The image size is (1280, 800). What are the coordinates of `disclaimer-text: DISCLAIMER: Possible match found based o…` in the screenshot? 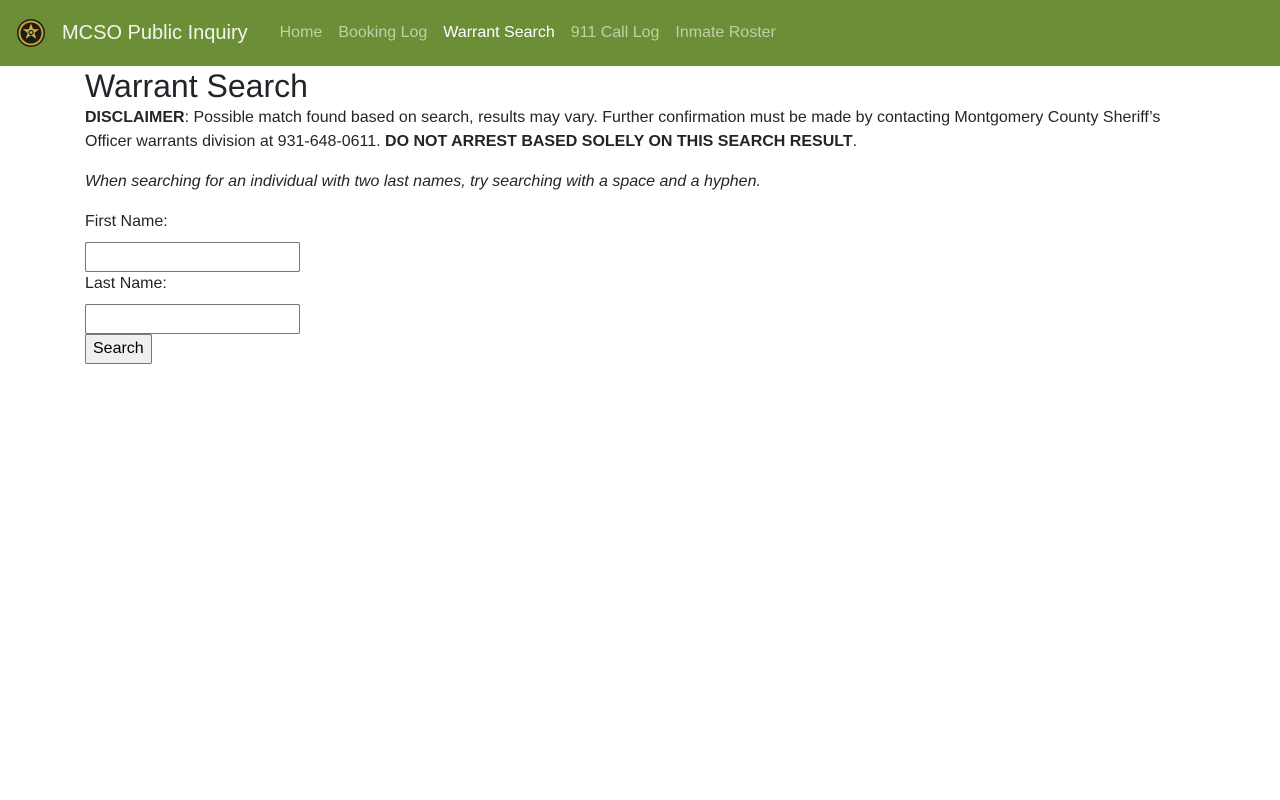 It's located at (632, 130).